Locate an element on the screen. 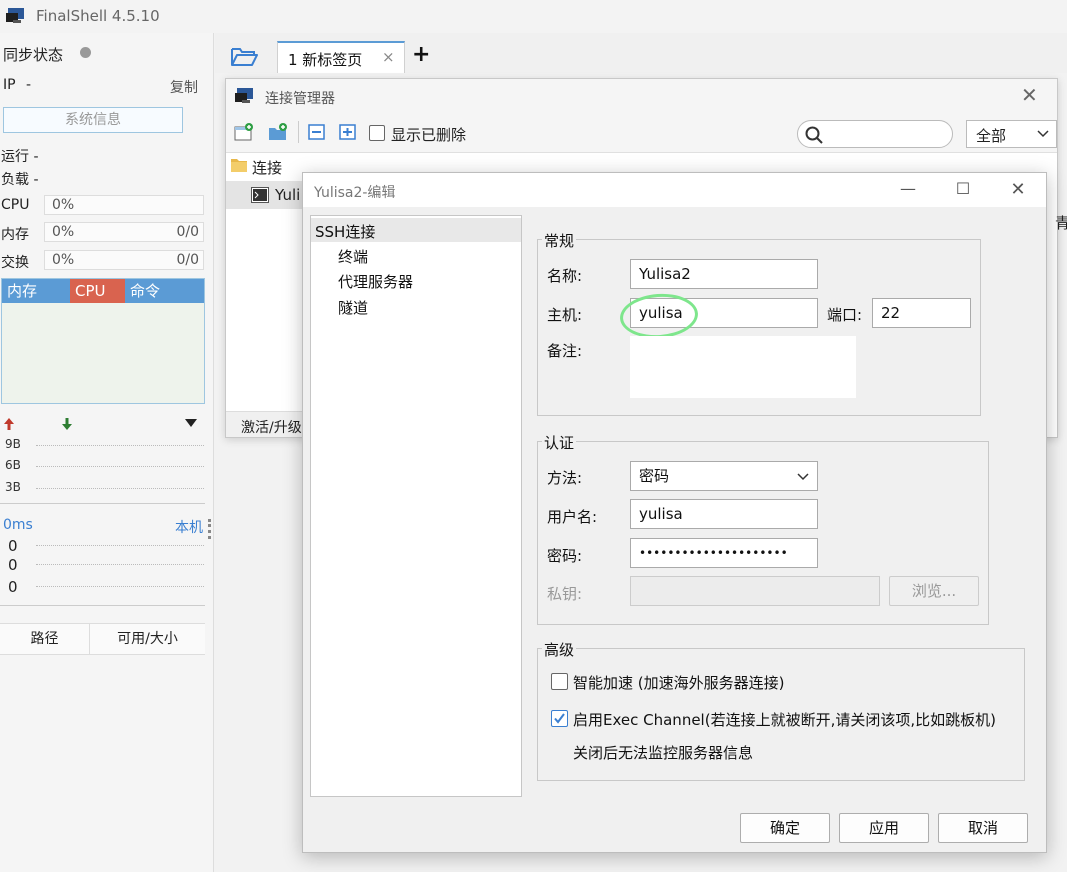 The width and height of the screenshot is (1067, 872). connection-manager-titlebar: 连接管理器 ✕ is located at coordinates (641, 96).